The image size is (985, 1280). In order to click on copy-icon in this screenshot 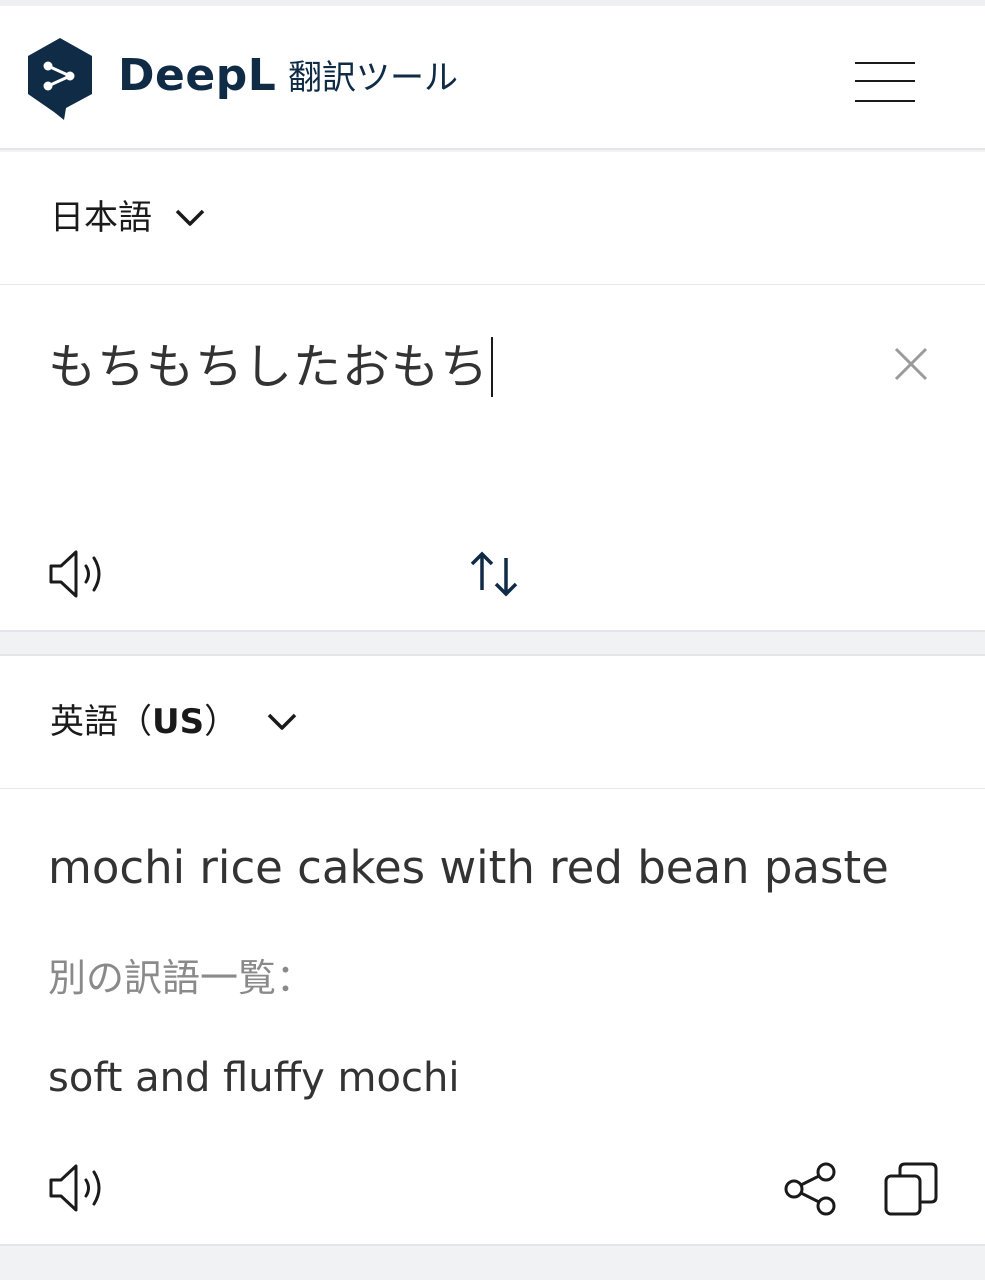, I will do `click(911, 1189)`.